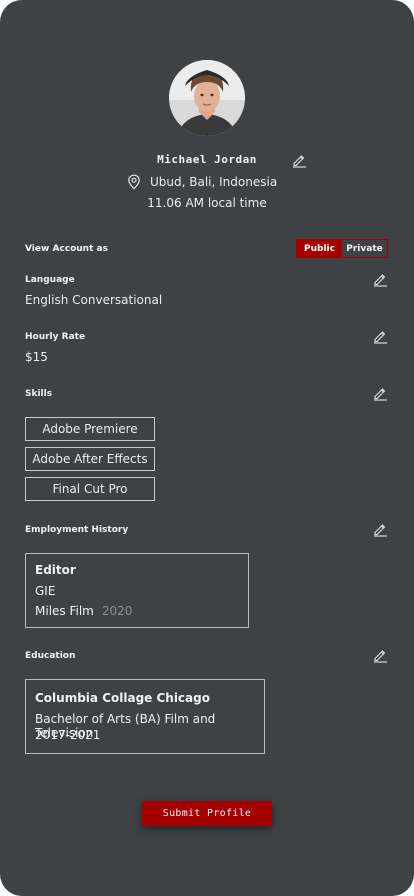 The image size is (414, 896). I want to click on job-client: Miles Film, so click(64, 611).